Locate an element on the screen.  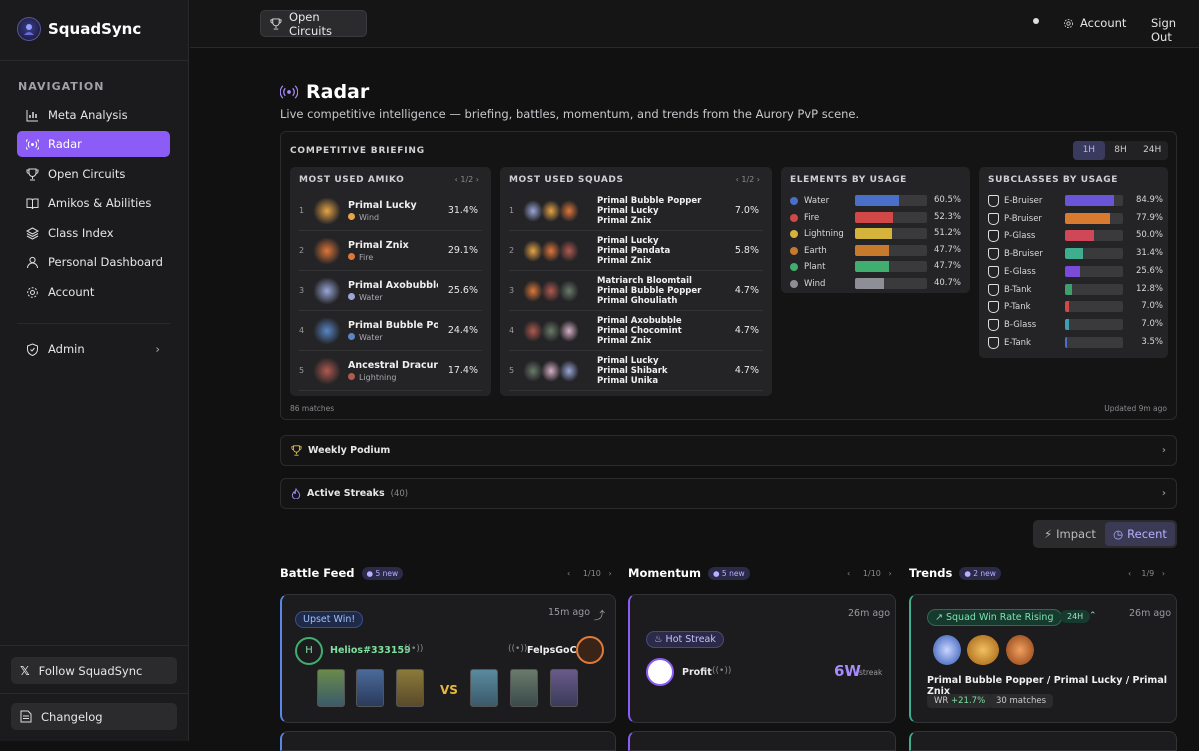
subclass-shield-icon is located at coordinates (993, 236).